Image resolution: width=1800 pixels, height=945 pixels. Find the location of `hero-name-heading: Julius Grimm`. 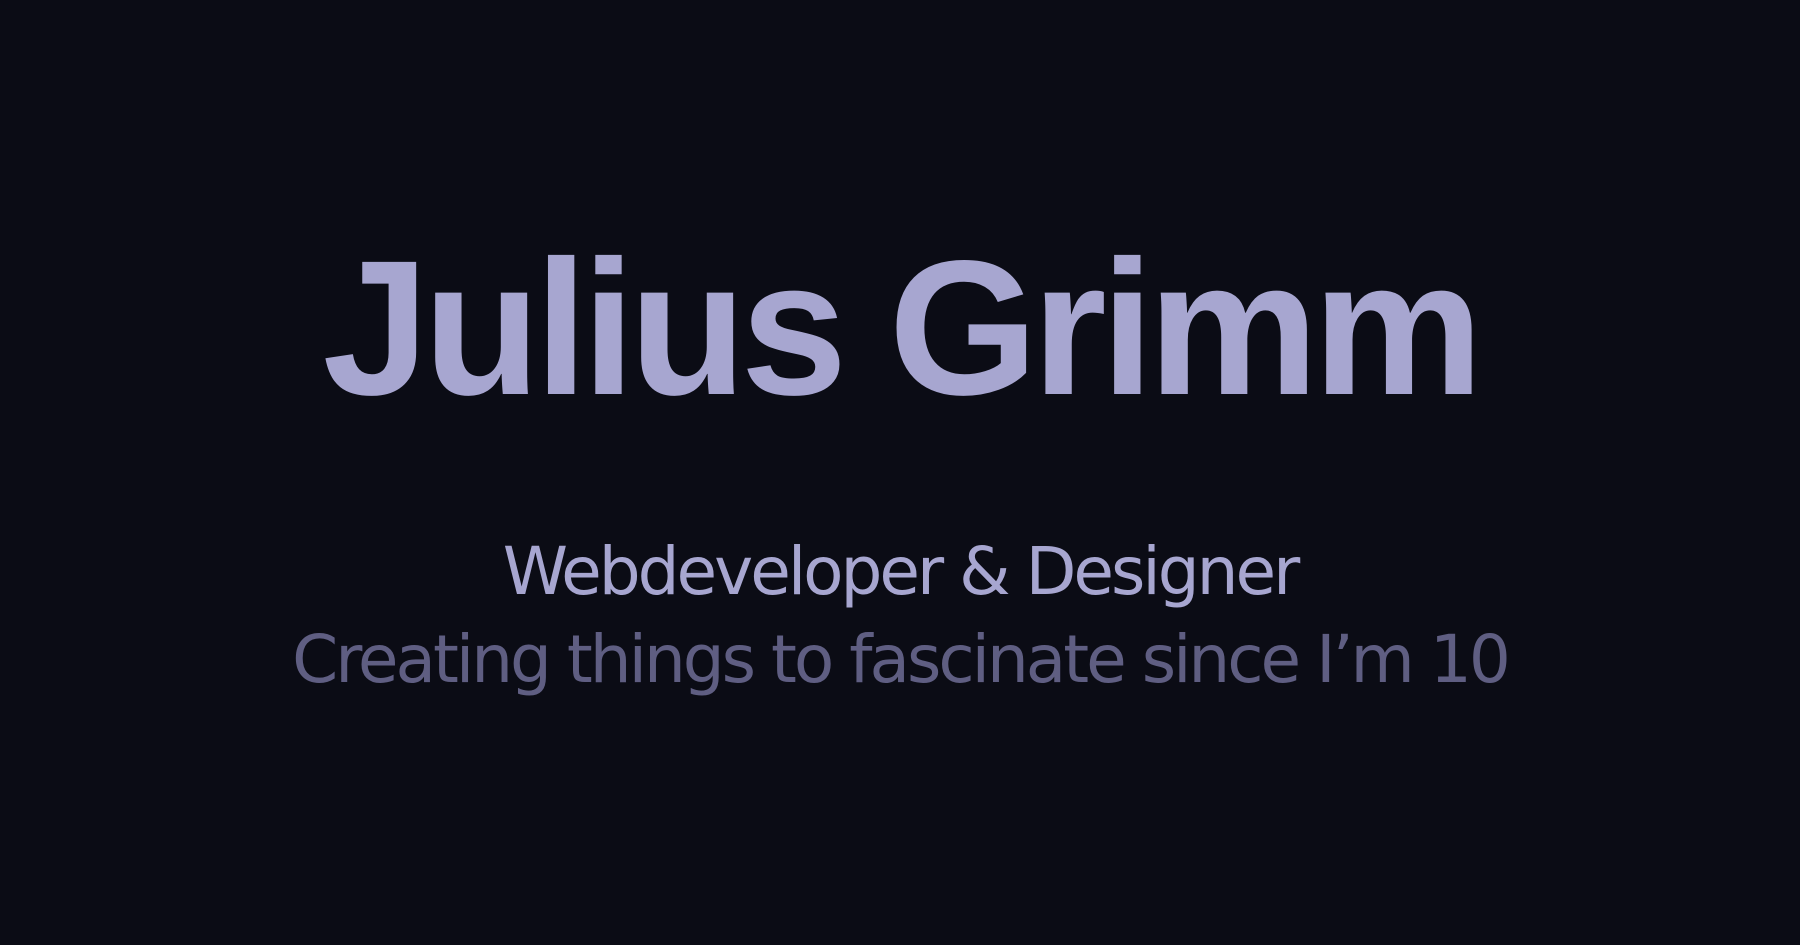

hero-name-heading: Julius Grimm is located at coordinates (903, 327).